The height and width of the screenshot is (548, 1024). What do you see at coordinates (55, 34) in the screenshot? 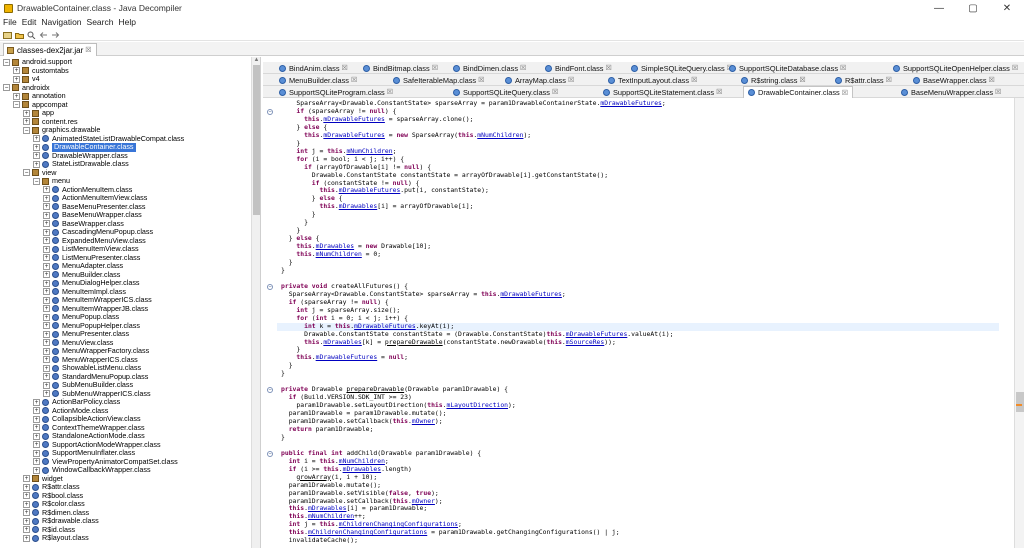
I see `forward-icon` at bounding box center [55, 34].